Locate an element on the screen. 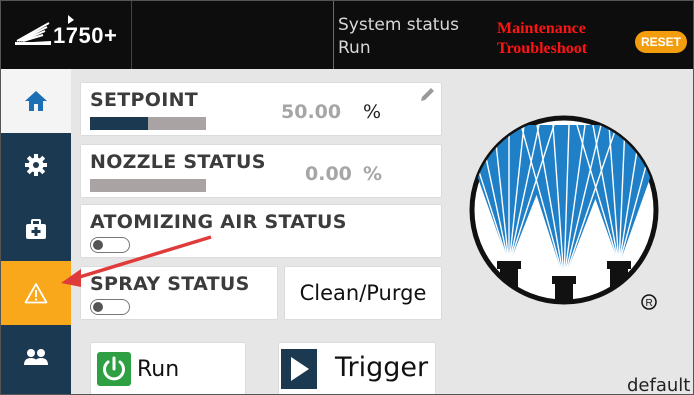 The width and height of the screenshot is (694, 395). system-status-panel: System status Run is located at coordinates (412, 35).